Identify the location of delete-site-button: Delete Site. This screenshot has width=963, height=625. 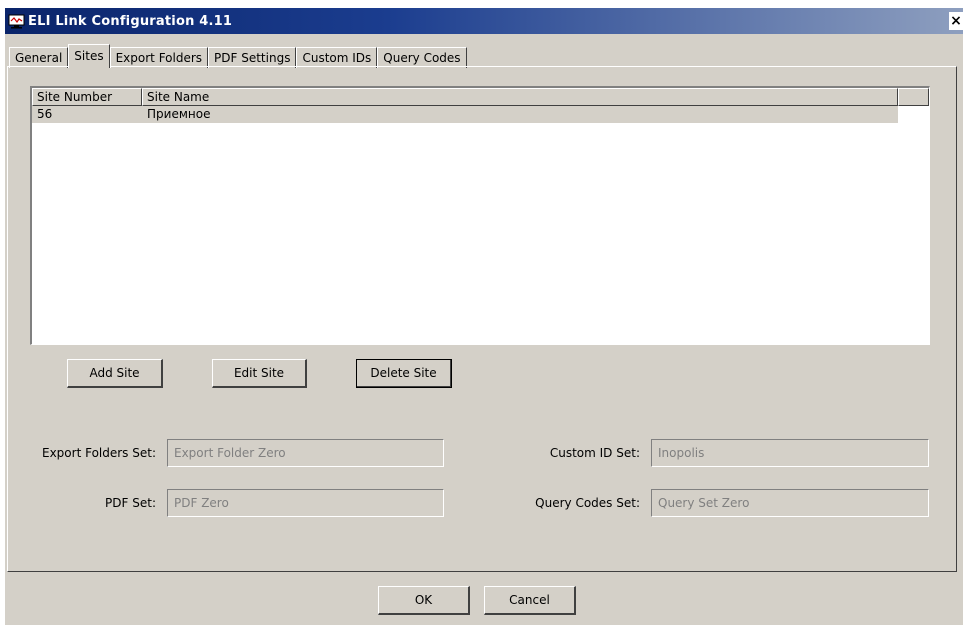
(404, 373).